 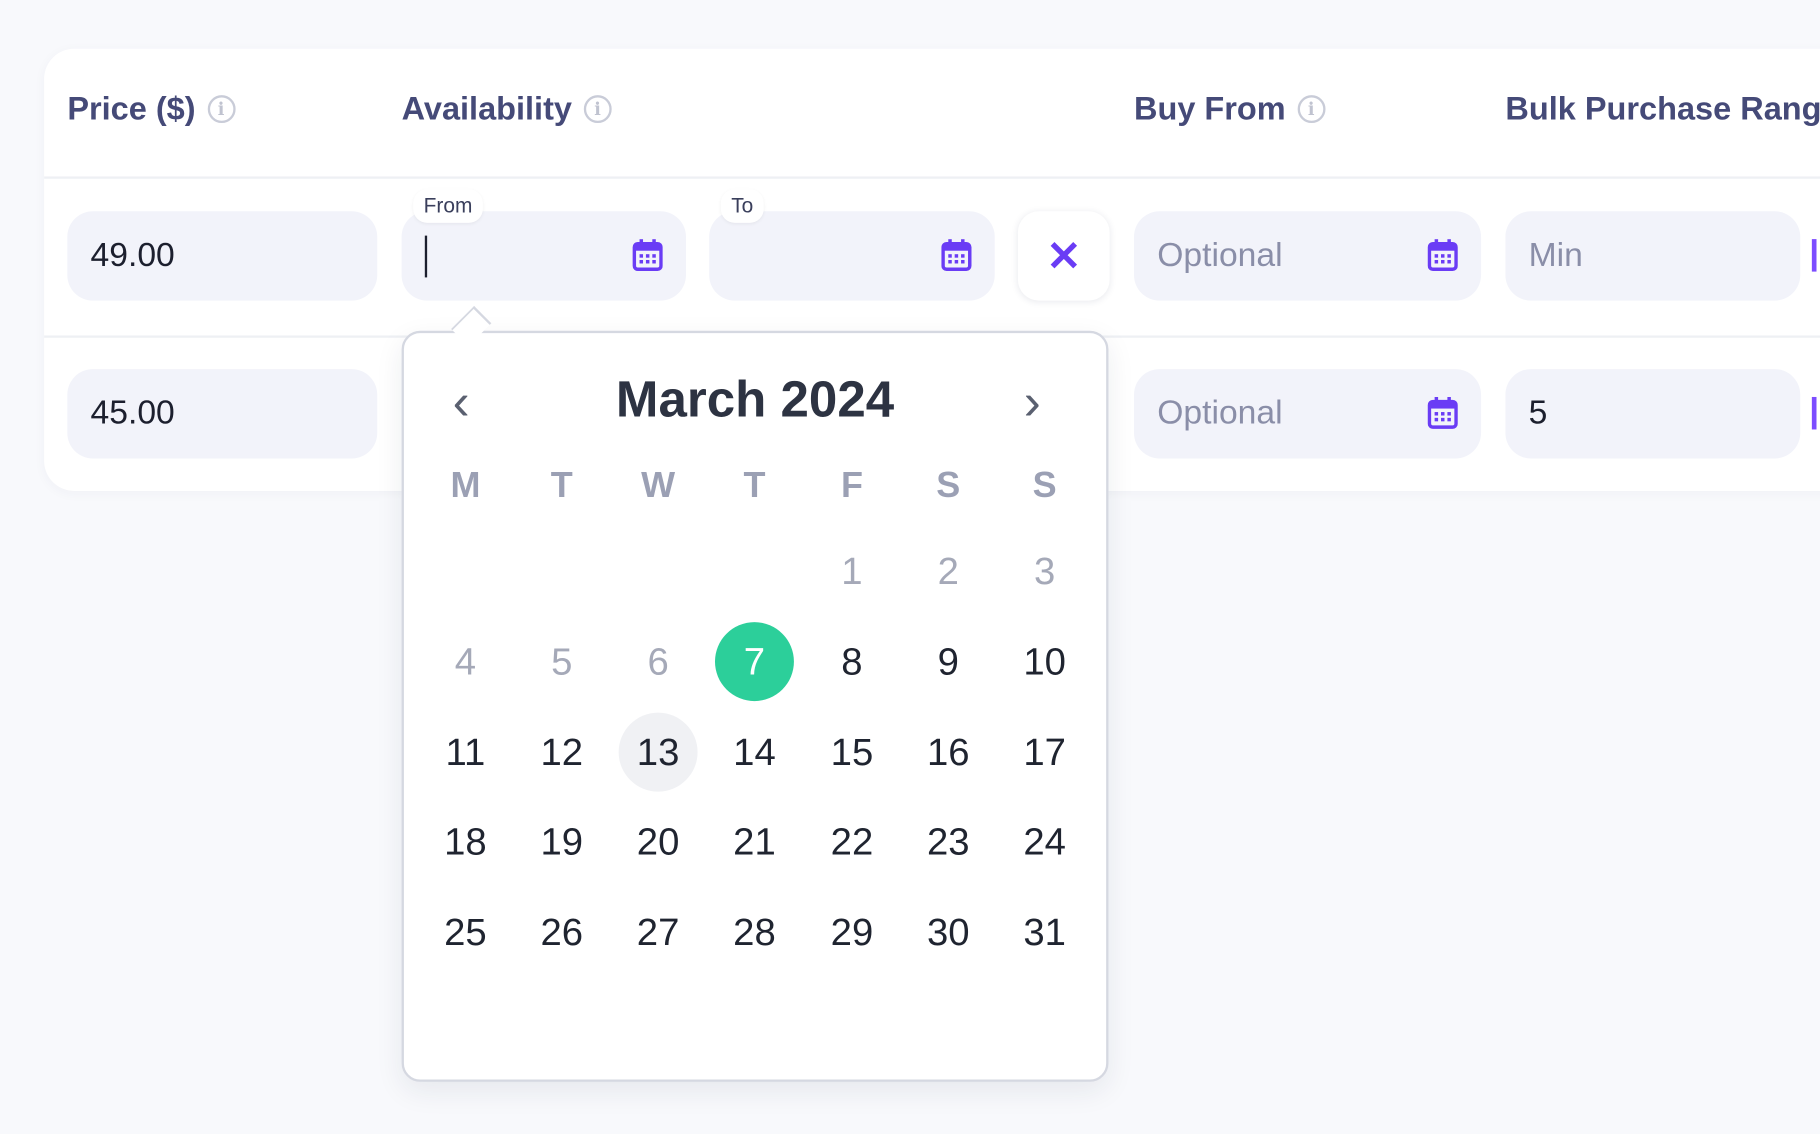 What do you see at coordinates (1210, 108) in the screenshot?
I see `header-label: Buy From` at bounding box center [1210, 108].